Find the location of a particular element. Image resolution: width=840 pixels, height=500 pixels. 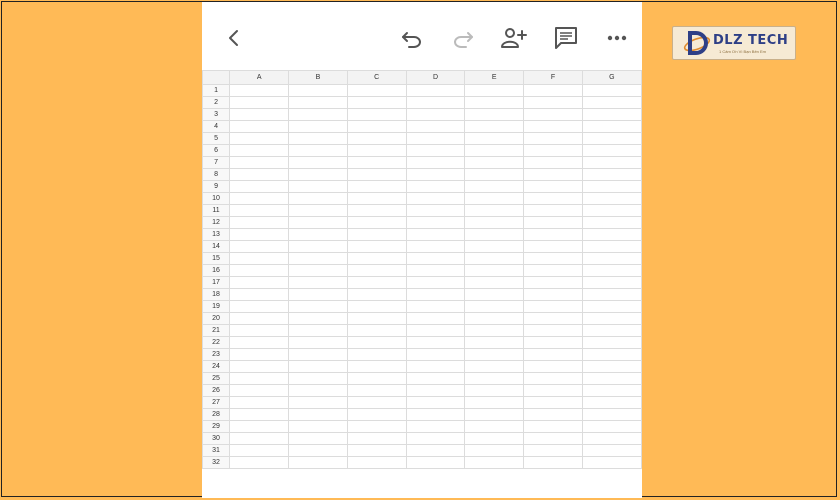

share-button is located at coordinates (514, 38).